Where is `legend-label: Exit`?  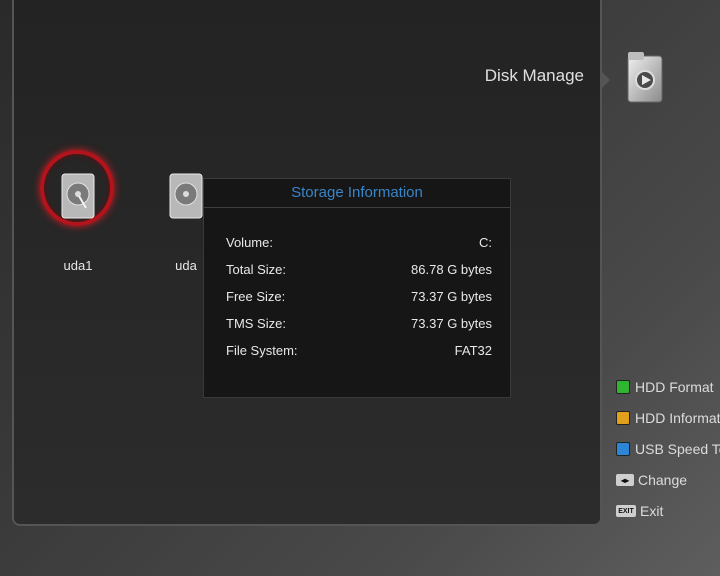
legend-label: Exit is located at coordinates (652, 511).